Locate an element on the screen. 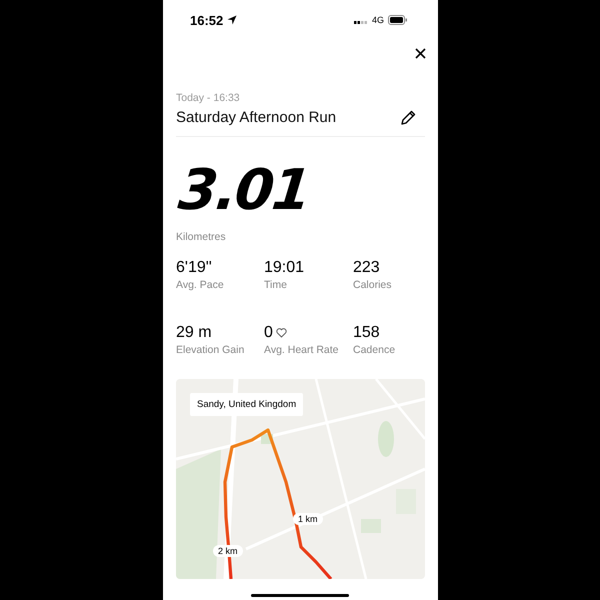 The width and height of the screenshot is (600, 600). network-label: 4G is located at coordinates (378, 20).